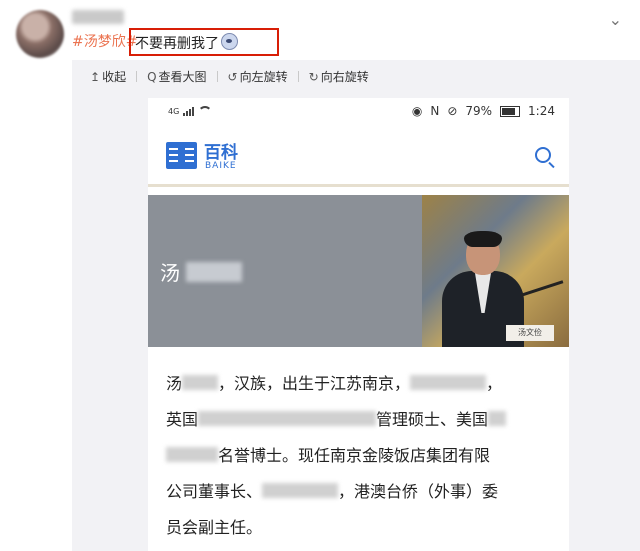 This screenshot has height=551, width=640. I want to click on text-segment: 名誉博士。现任南京金陵饭店集团有限, so click(354, 455).